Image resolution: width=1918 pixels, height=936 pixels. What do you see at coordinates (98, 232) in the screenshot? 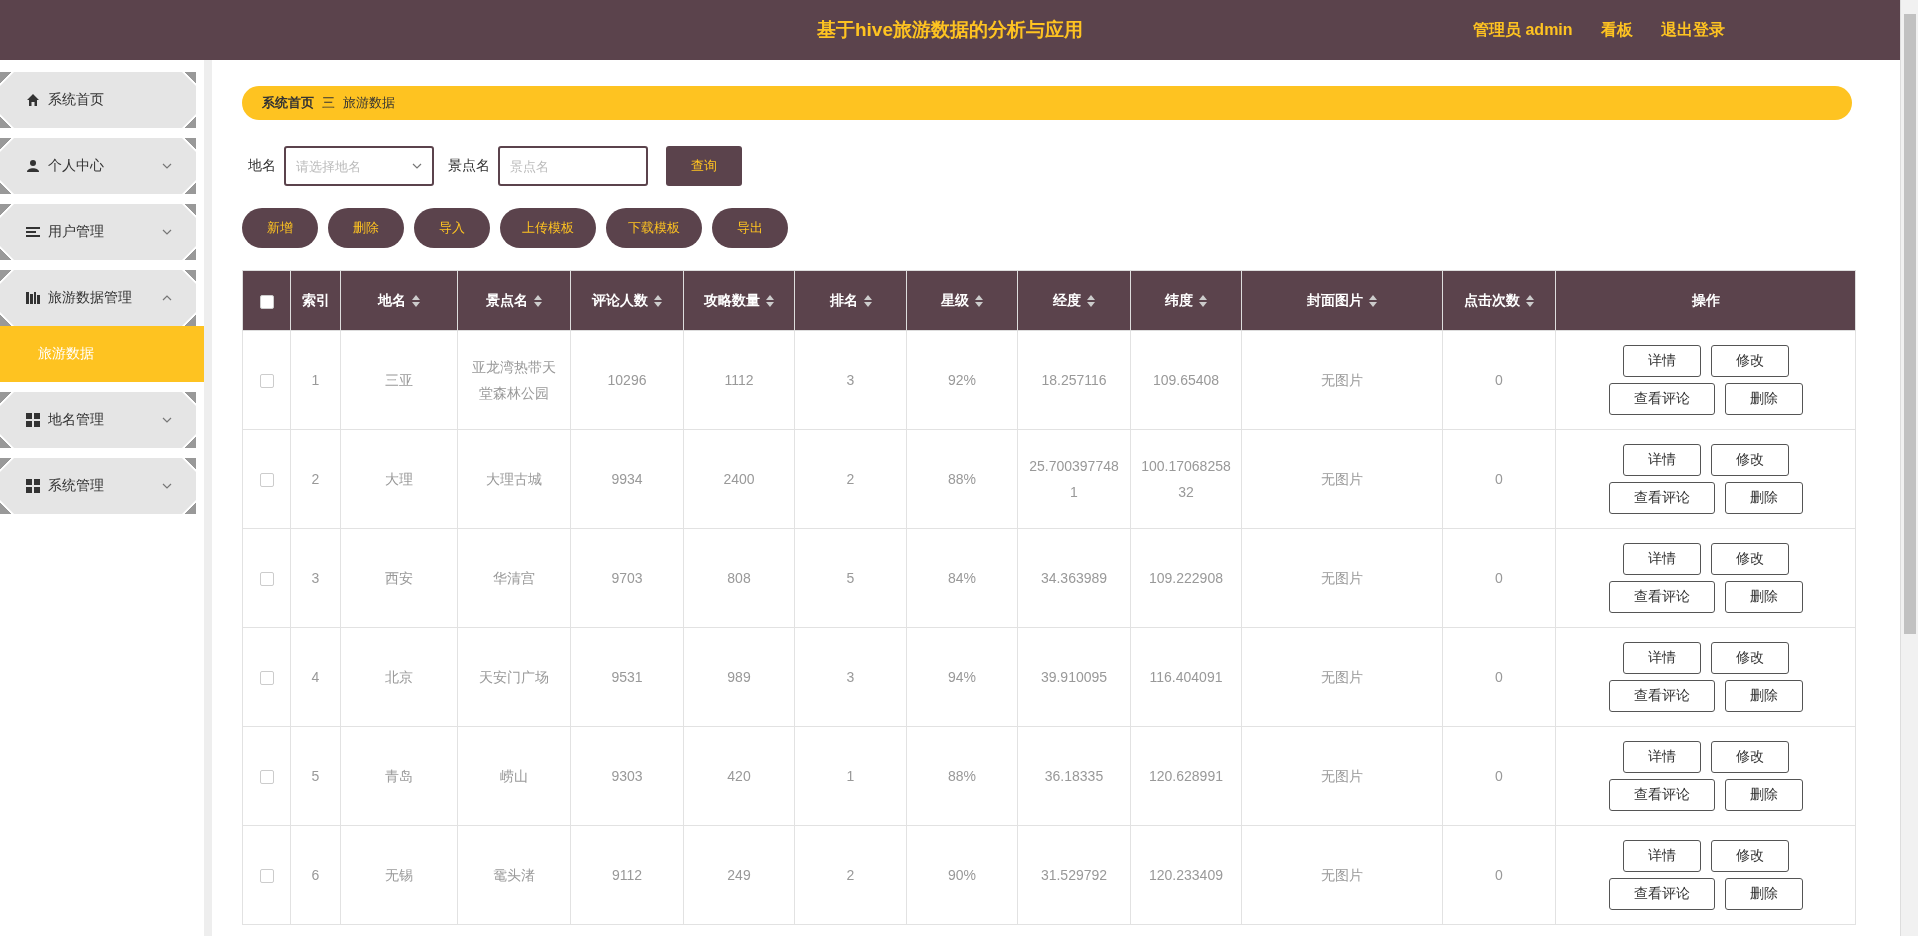
I see `sidebar-item: 用户管理` at bounding box center [98, 232].